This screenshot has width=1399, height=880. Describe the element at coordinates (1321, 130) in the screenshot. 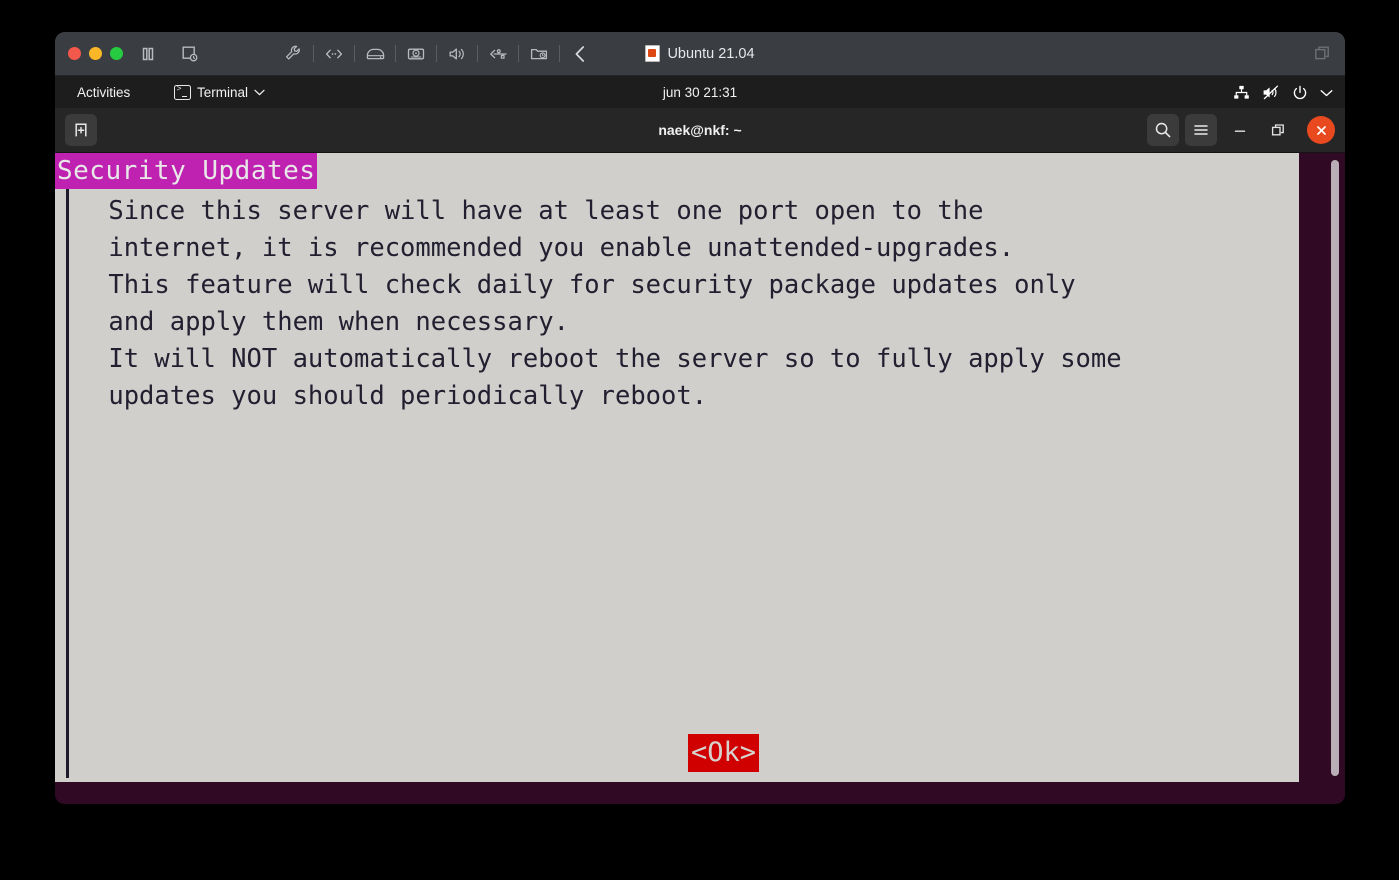

I see `close-icon` at that location.